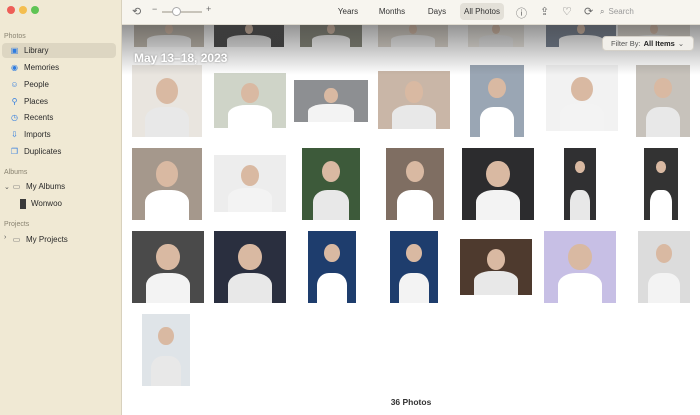  What do you see at coordinates (482, 11) in the screenshot?
I see `tab-all-photos: All Photos` at bounding box center [482, 11].